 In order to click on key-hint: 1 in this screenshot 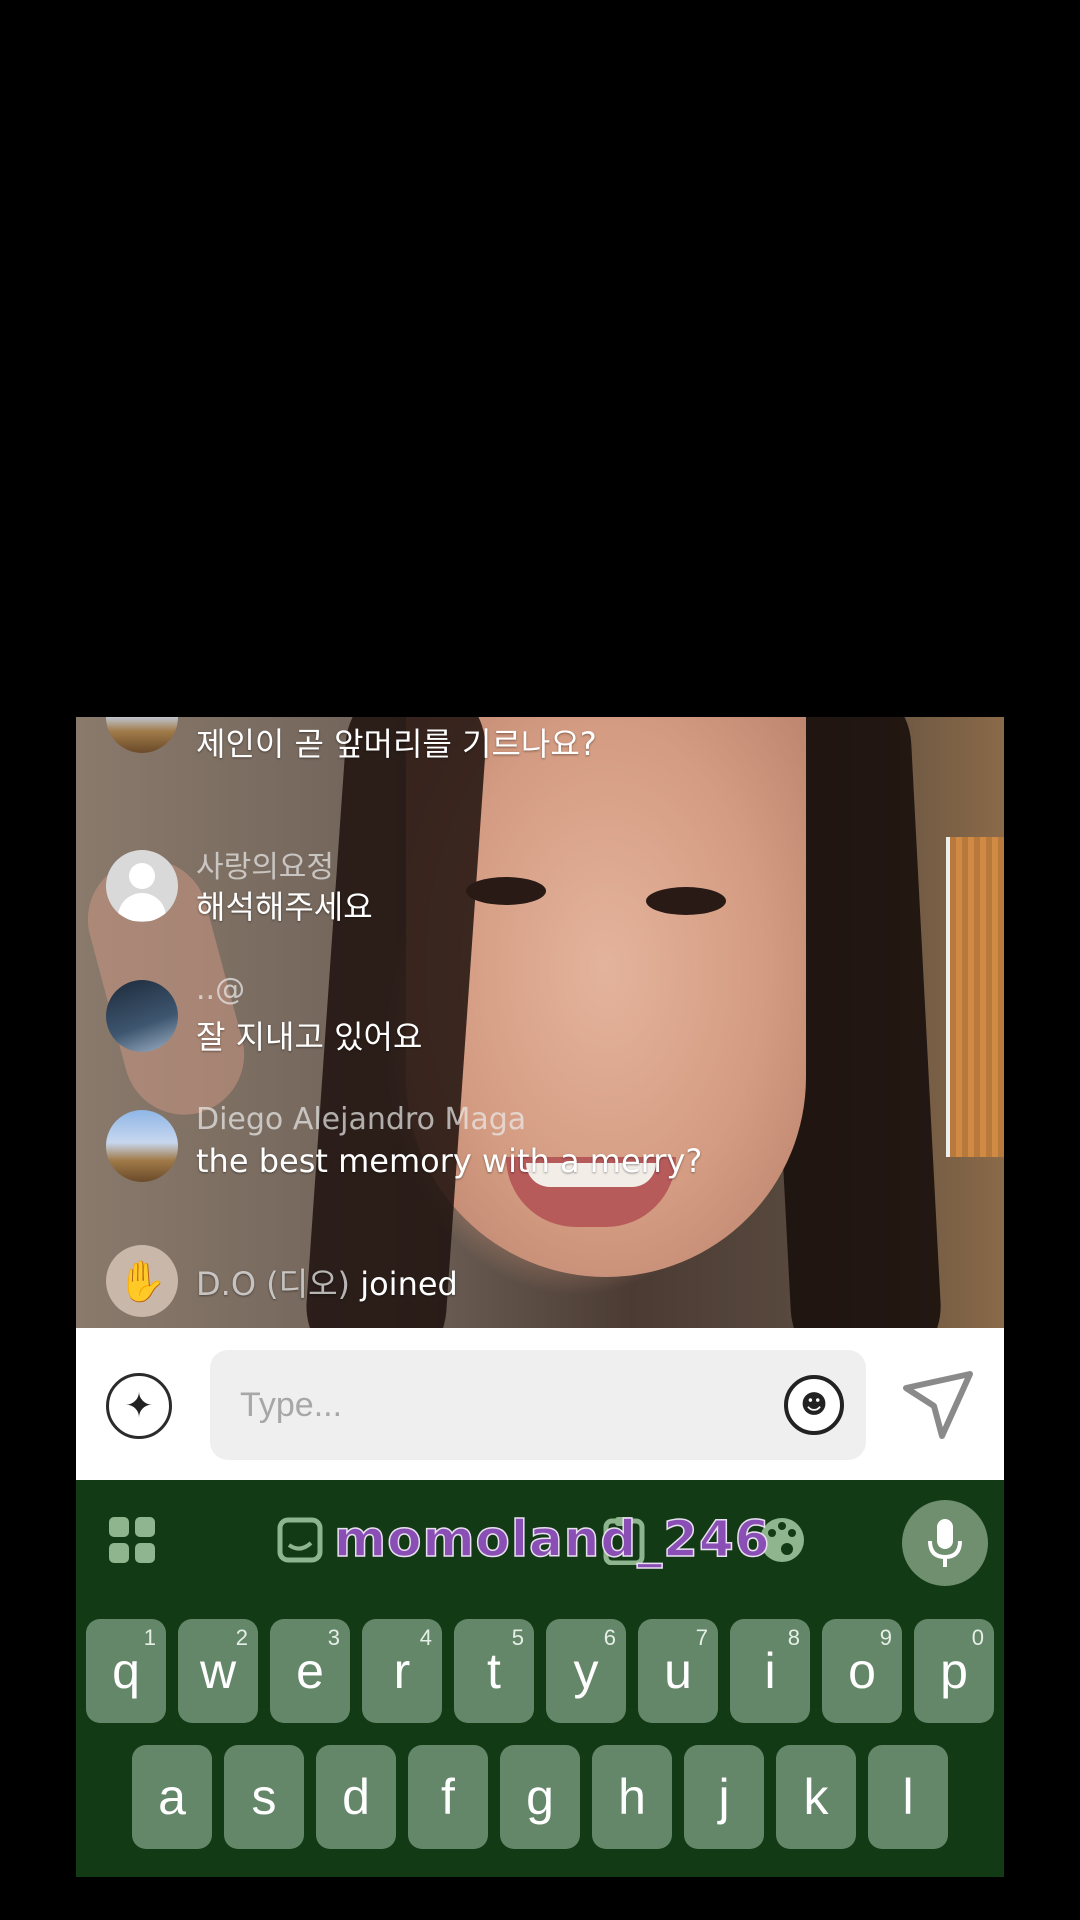, I will do `click(149, 1637)`.